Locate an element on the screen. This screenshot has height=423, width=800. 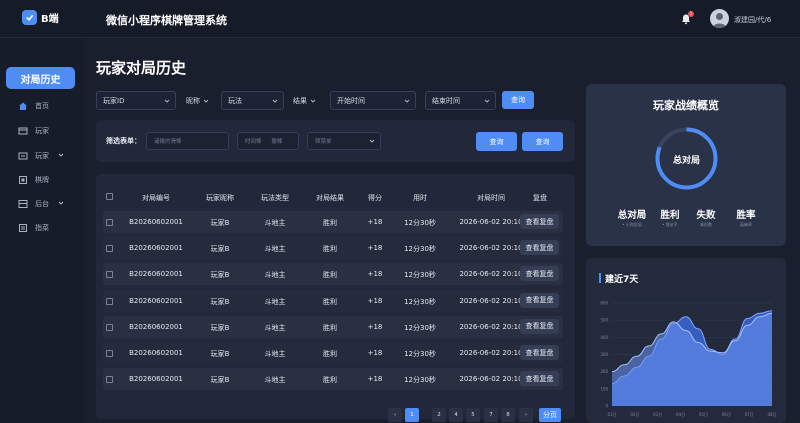
end-time-select: 结束时间 is located at coordinates (460, 100).